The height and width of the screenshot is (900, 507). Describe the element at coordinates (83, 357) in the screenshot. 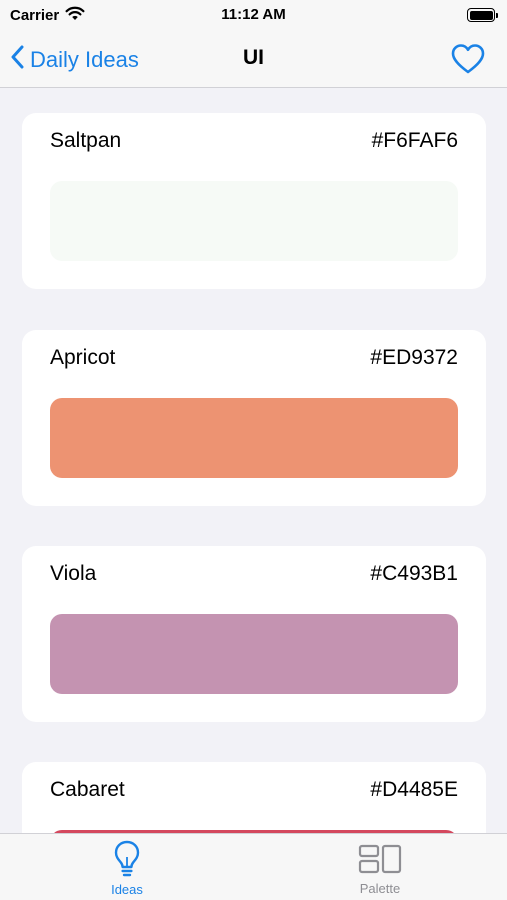

I see `color-name: Apricot` at that location.